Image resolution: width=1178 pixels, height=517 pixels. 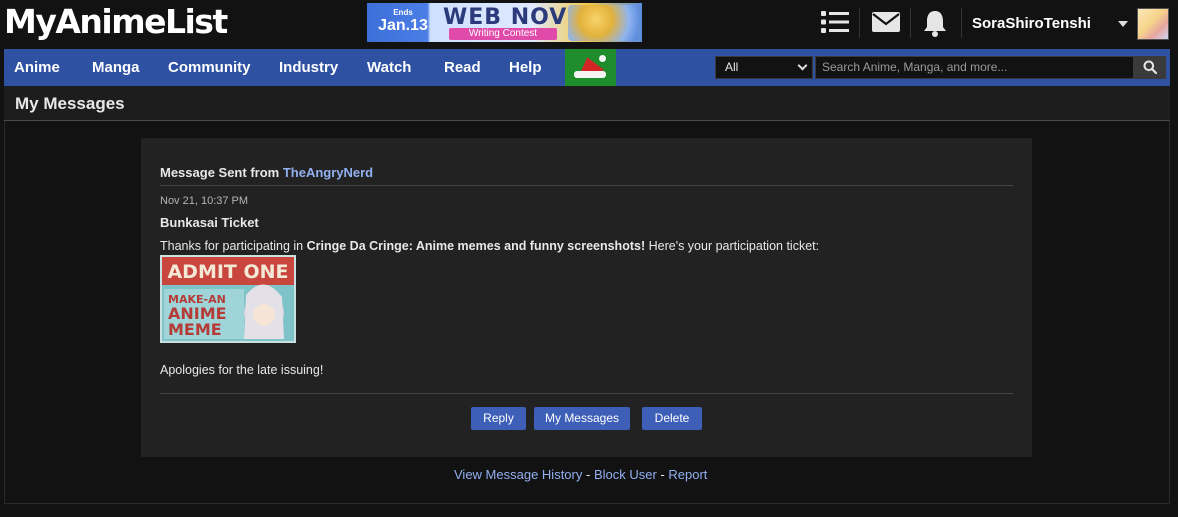 What do you see at coordinates (835, 22) in the screenshot?
I see `list-icon` at bounding box center [835, 22].